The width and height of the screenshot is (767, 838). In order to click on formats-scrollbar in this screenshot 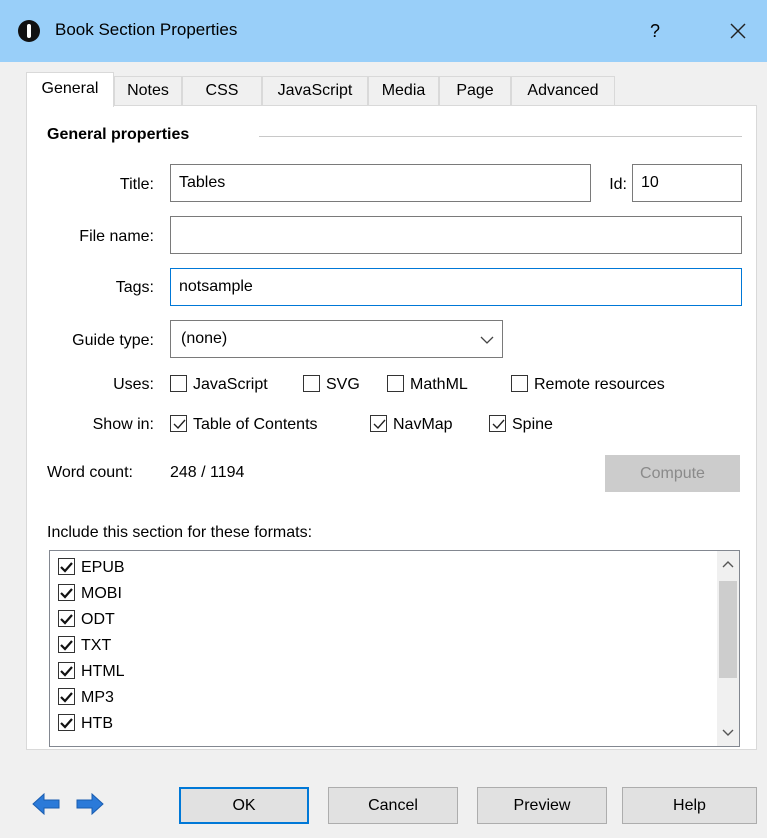, I will do `click(728, 648)`.